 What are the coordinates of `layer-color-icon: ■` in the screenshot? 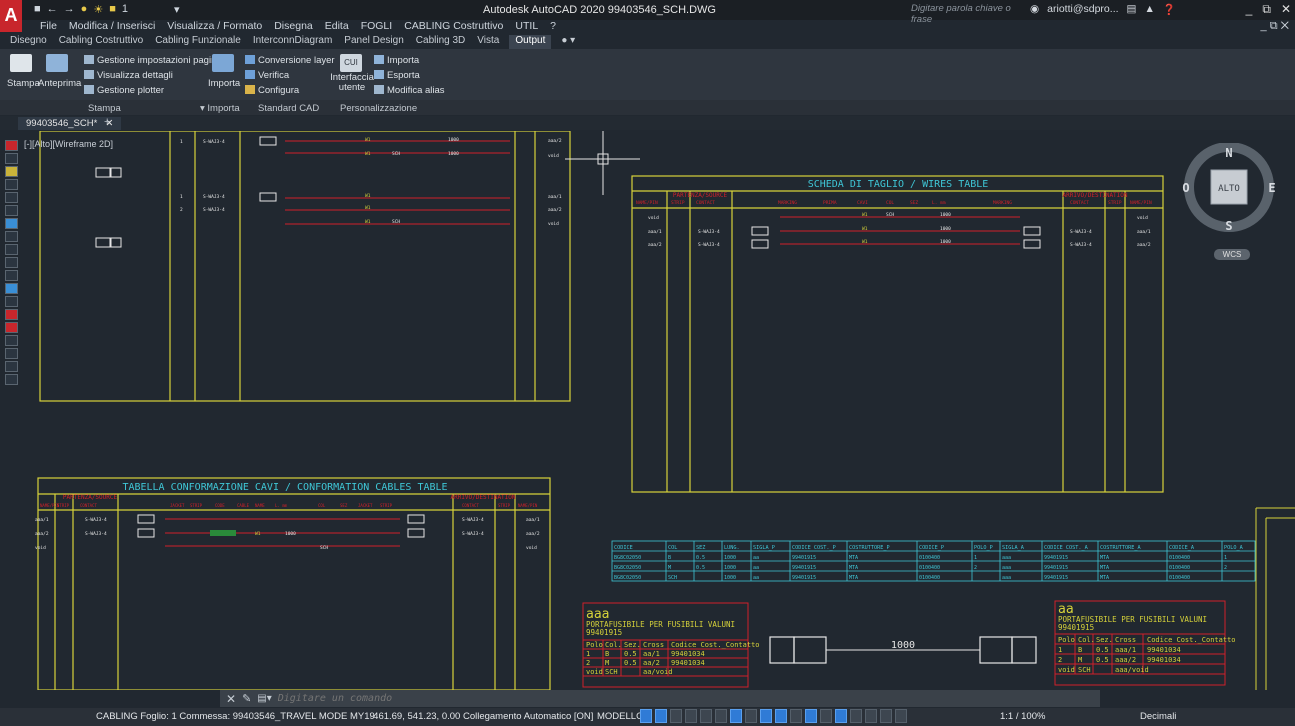 It's located at (112, 9).